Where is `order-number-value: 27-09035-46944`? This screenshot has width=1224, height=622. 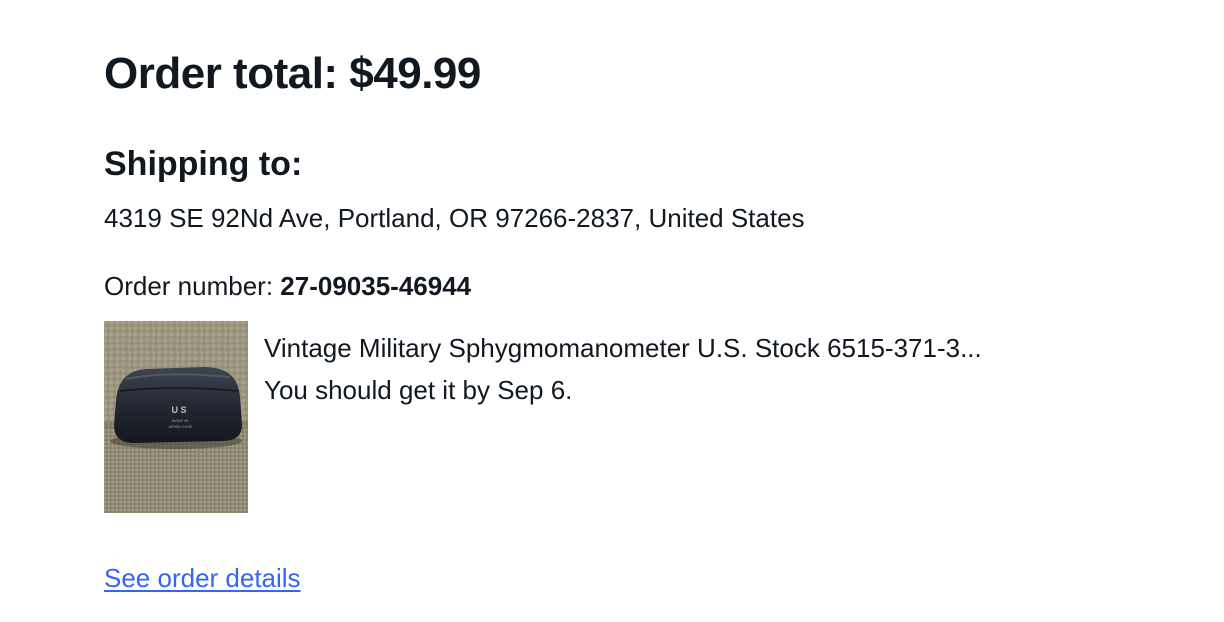 order-number-value: 27-09035-46944 is located at coordinates (376, 286).